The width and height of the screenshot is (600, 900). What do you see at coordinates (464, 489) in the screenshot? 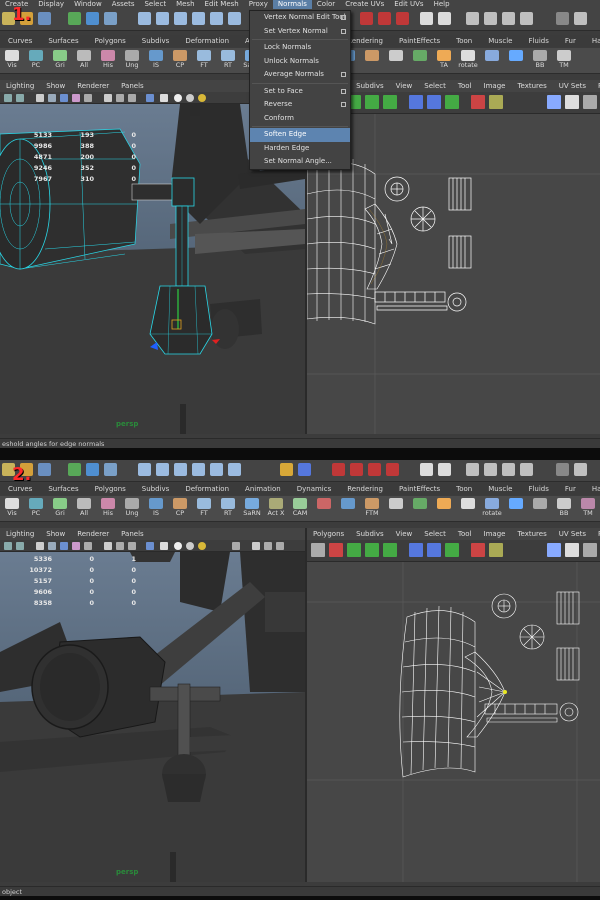
I see `shelf-tab-toon: Toon` at bounding box center [464, 489].